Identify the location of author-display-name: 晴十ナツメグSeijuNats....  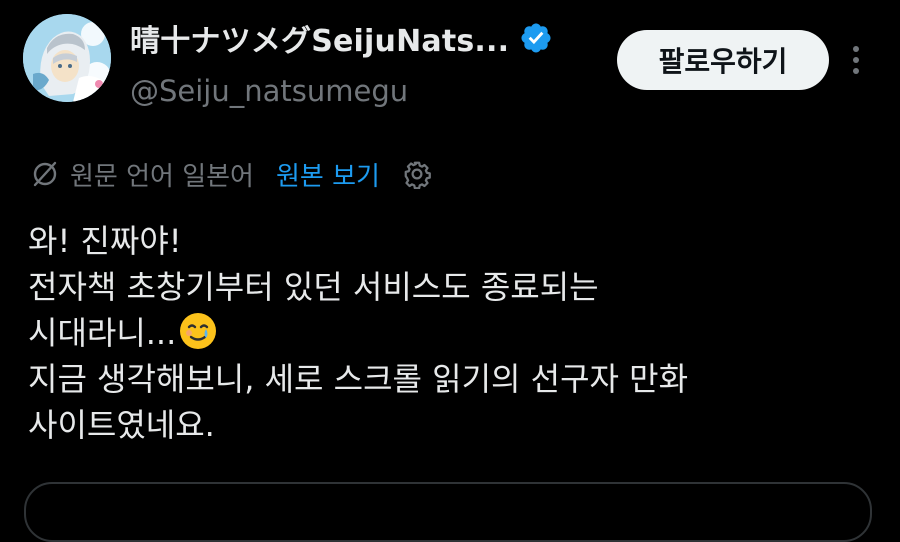
(319, 38).